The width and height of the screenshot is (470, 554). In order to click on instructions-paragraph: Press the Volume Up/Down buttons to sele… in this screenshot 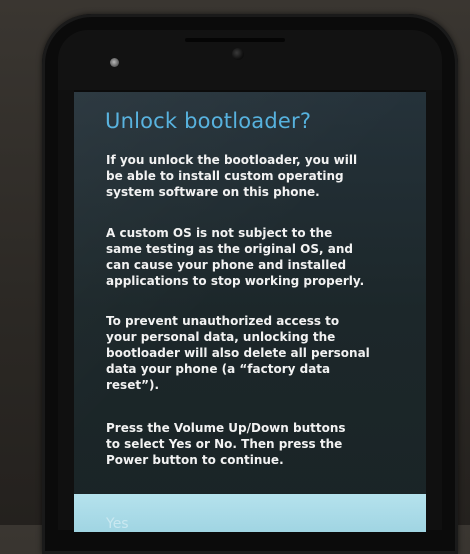, I will do `click(256, 444)`.